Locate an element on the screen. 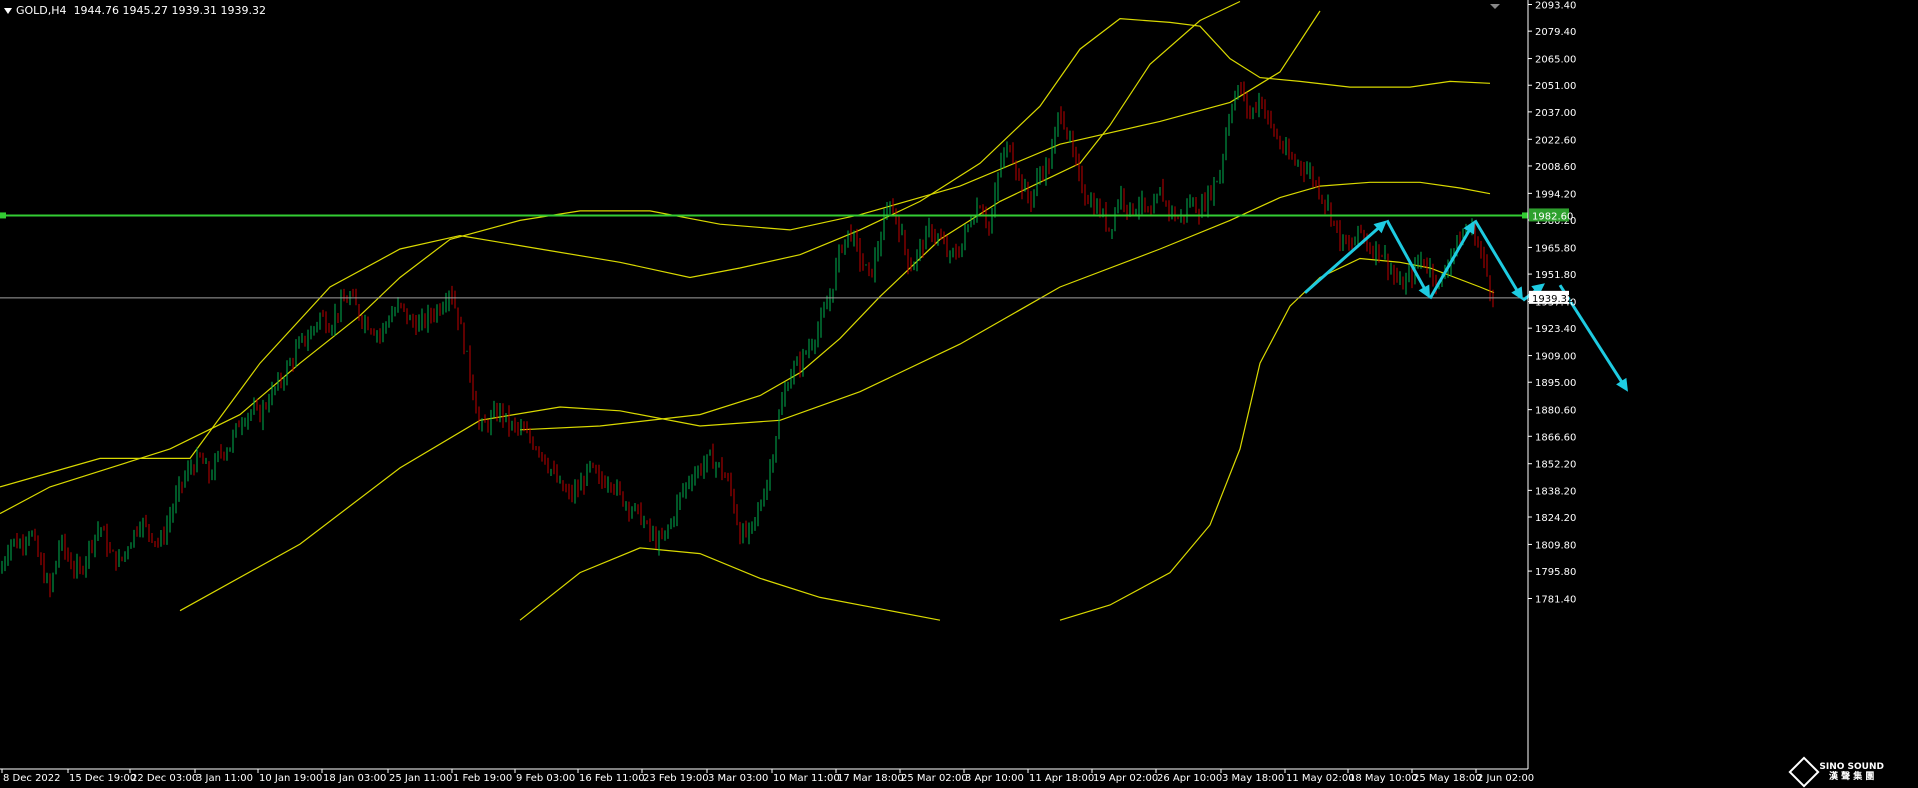 Image resolution: width=1918 pixels, height=788 pixels. y-tick-label: 2065.00 is located at coordinates (1555, 60).